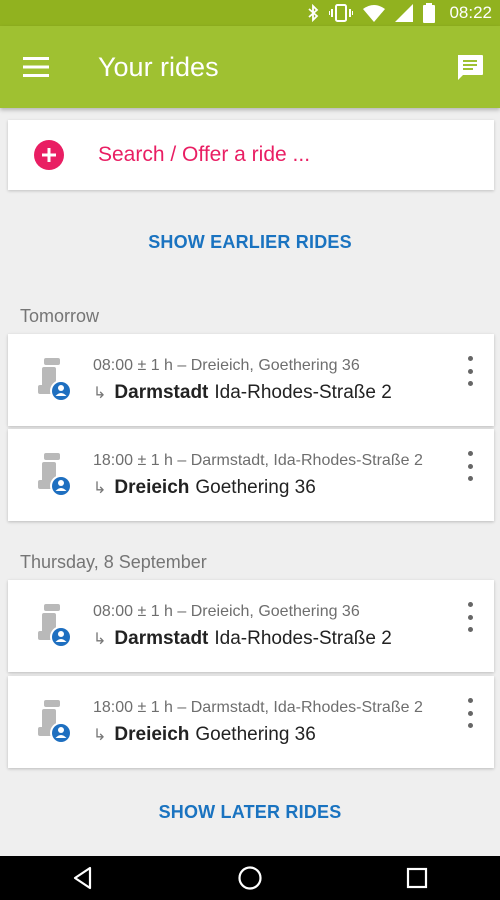  What do you see at coordinates (374, 13) in the screenshot?
I see `wifi-icon` at bounding box center [374, 13].